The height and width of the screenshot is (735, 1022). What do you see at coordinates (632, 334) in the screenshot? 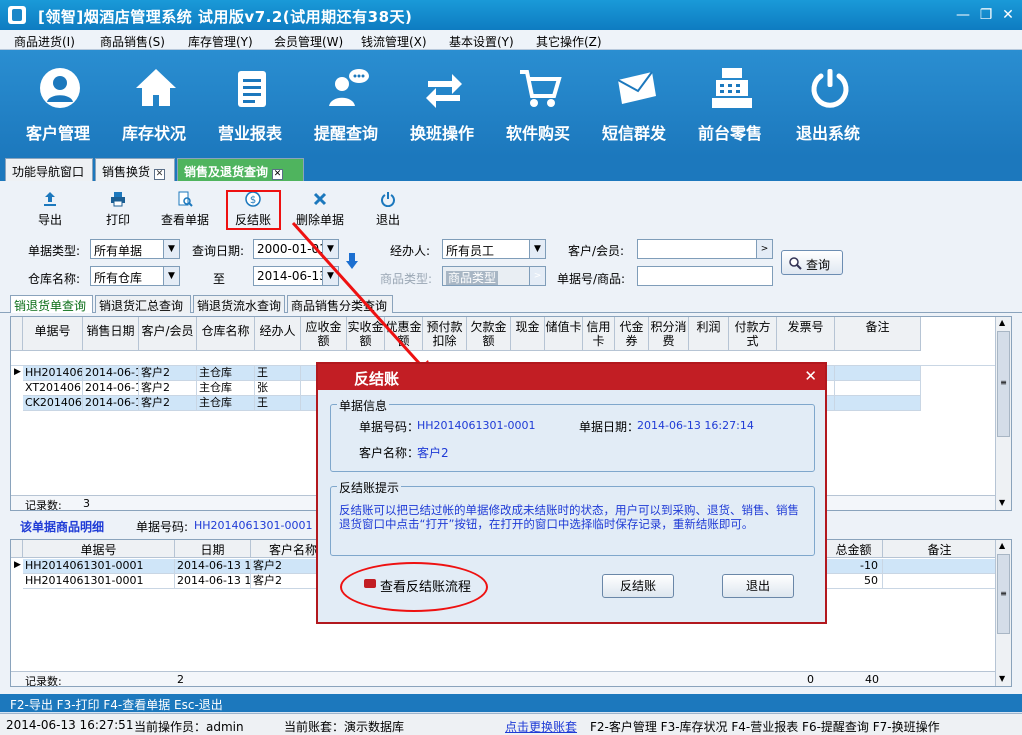
I see `column-header: 代金券` at bounding box center [632, 334].